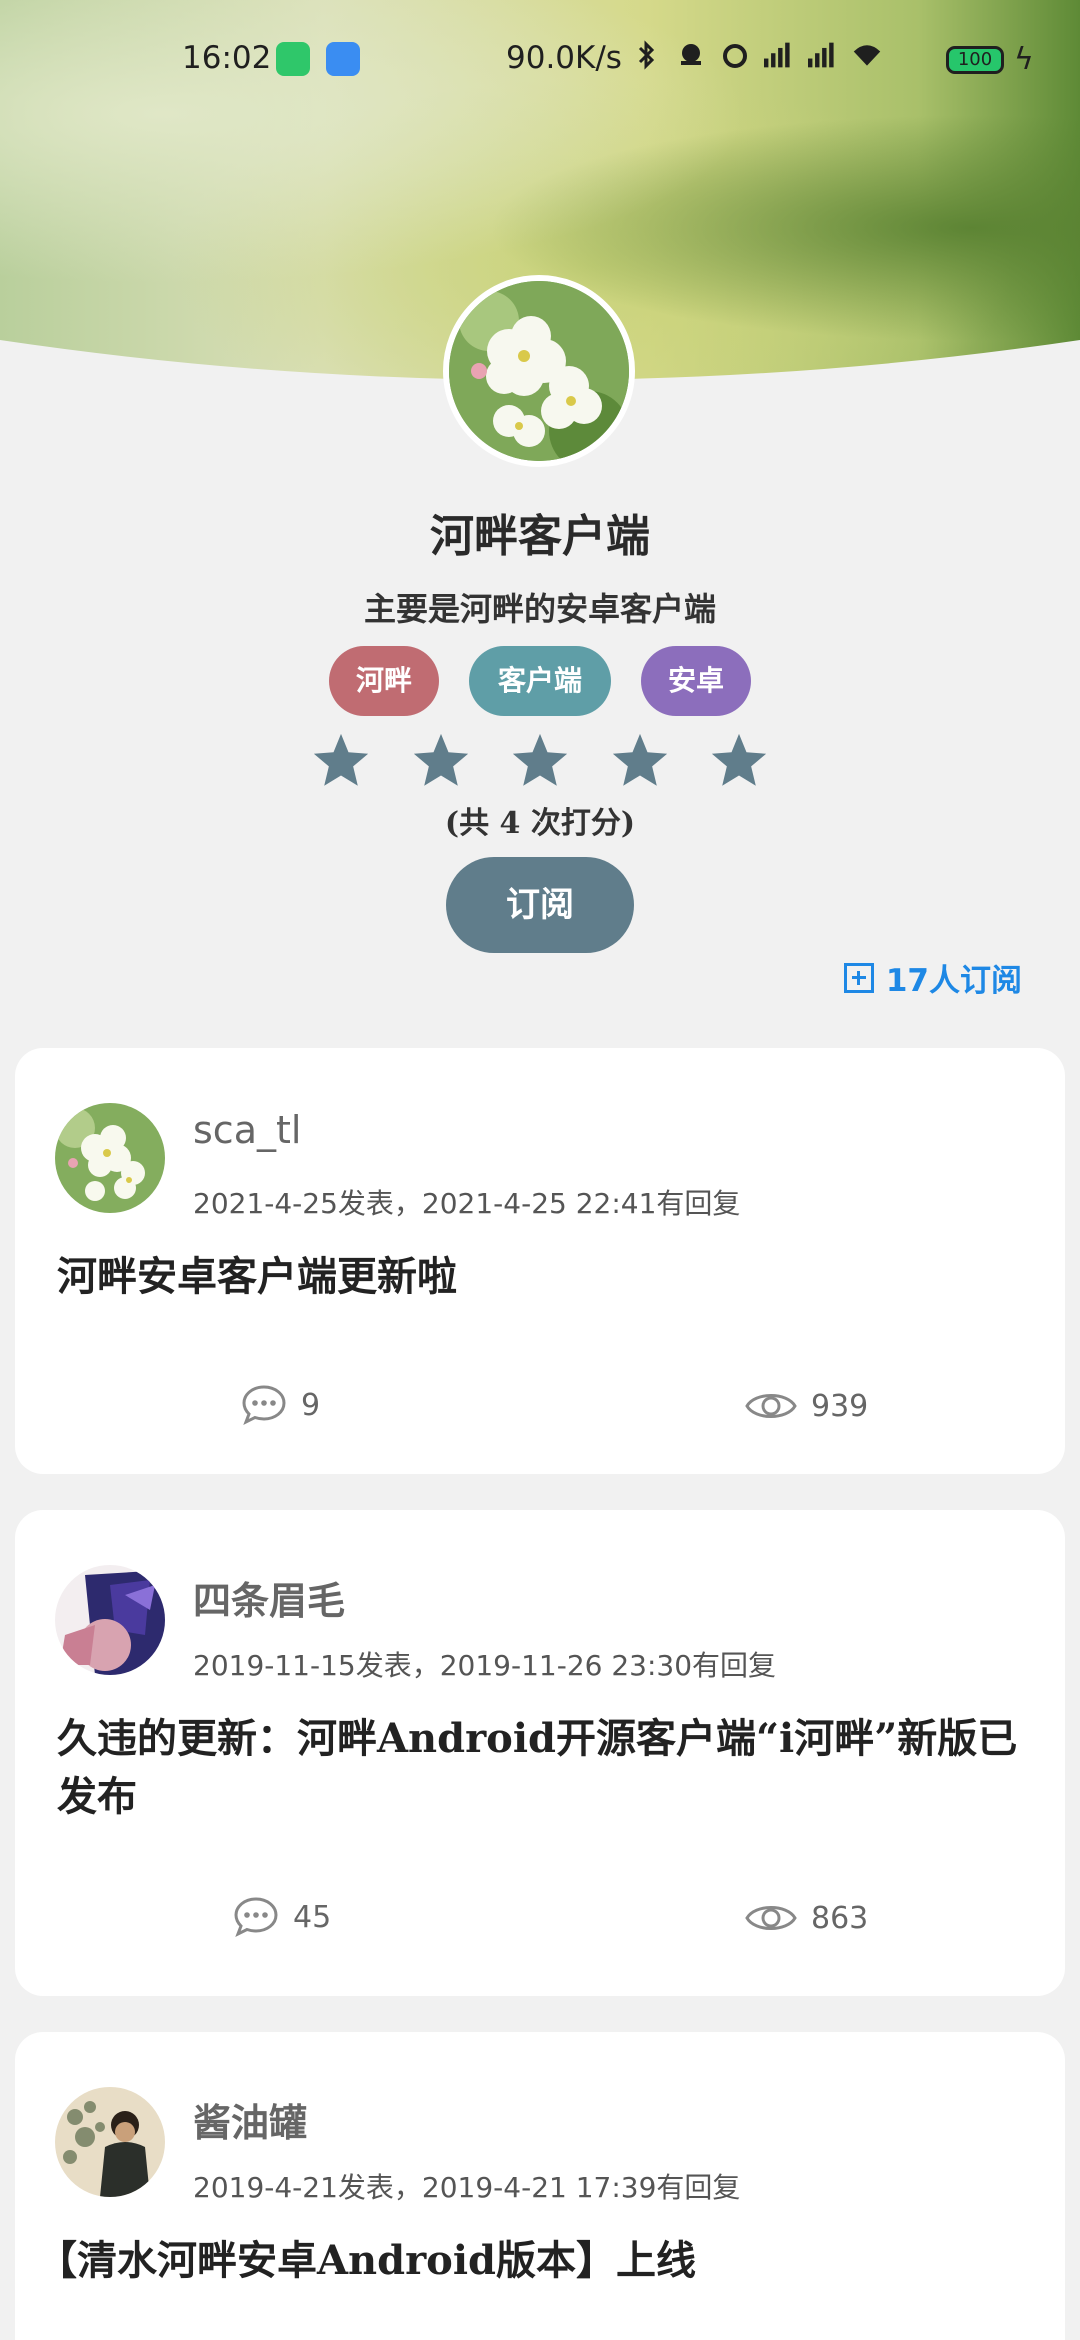 The height and width of the screenshot is (2340, 1080). Describe the element at coordinates (293, 59) in the screenshot. I see `wechat-icon` at that location.